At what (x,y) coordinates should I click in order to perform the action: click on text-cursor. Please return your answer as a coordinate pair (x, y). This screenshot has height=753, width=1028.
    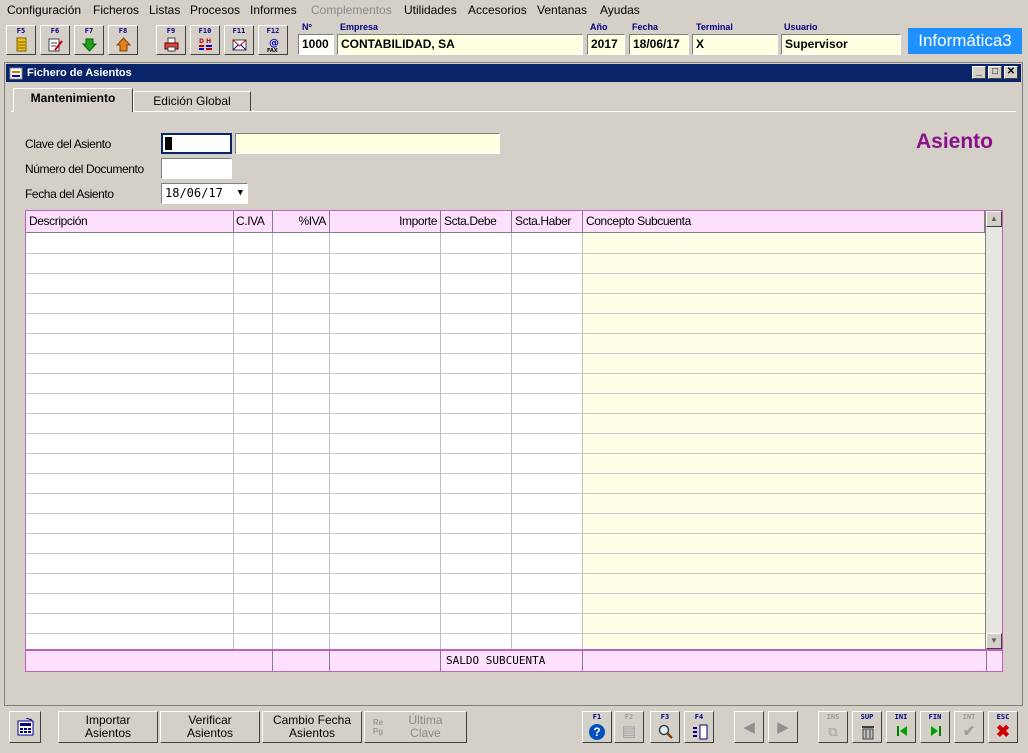
    Looking at the image, I should click on (168, 143).